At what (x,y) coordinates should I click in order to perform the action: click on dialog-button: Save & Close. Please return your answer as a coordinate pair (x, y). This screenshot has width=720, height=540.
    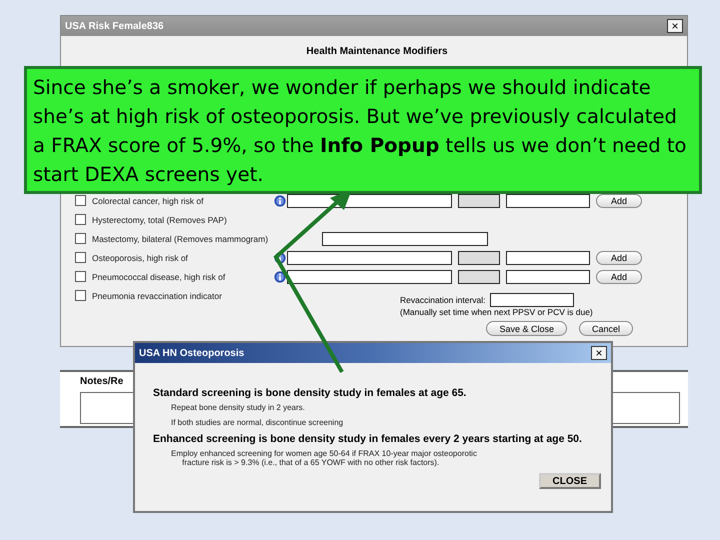
    Looking at the image, I should click on (526, 328).